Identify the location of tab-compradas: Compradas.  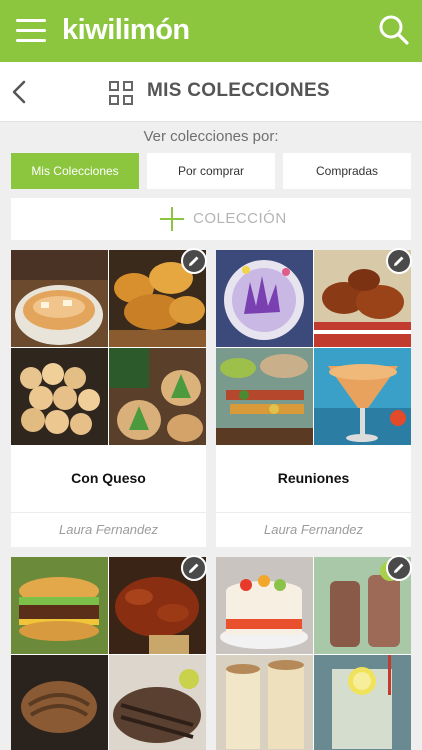
(347, 171).